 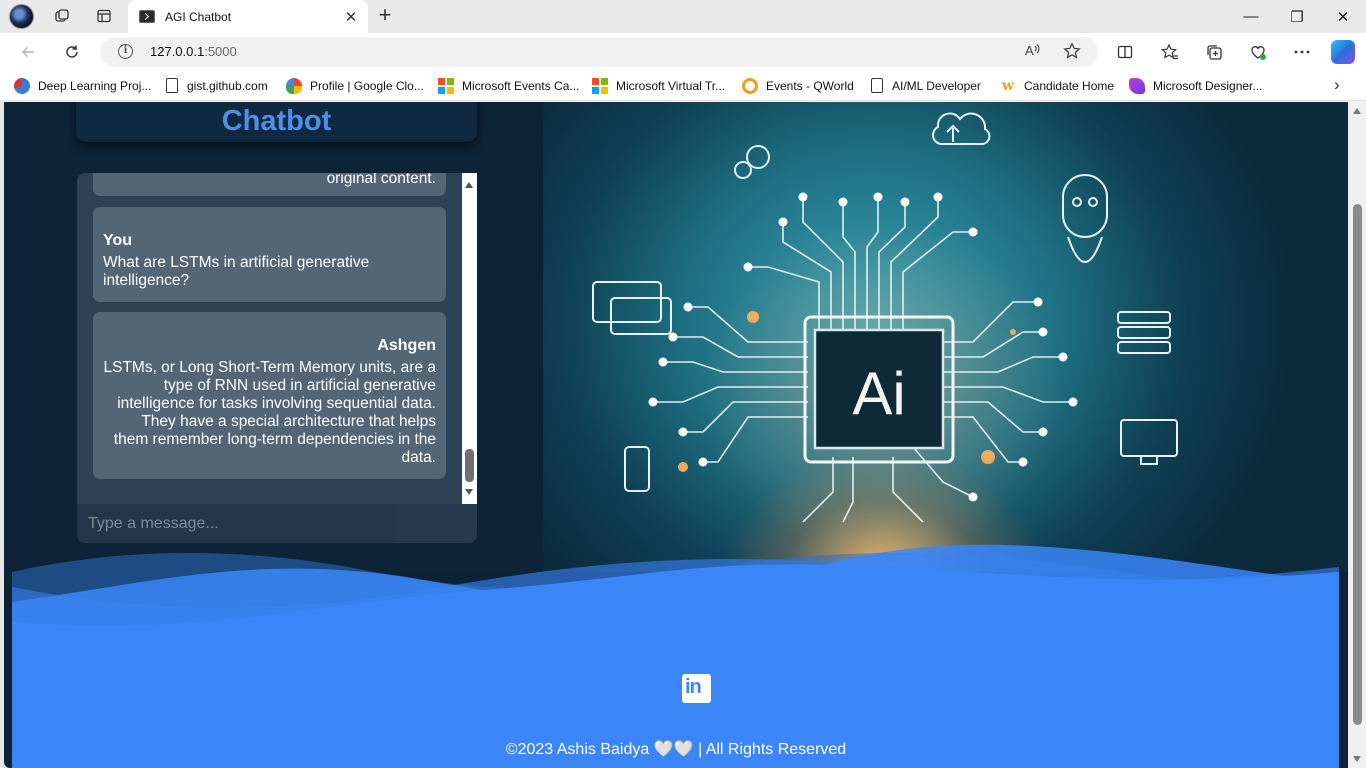 I want to click on back-arrow-icon, so click(x=28, y=52).